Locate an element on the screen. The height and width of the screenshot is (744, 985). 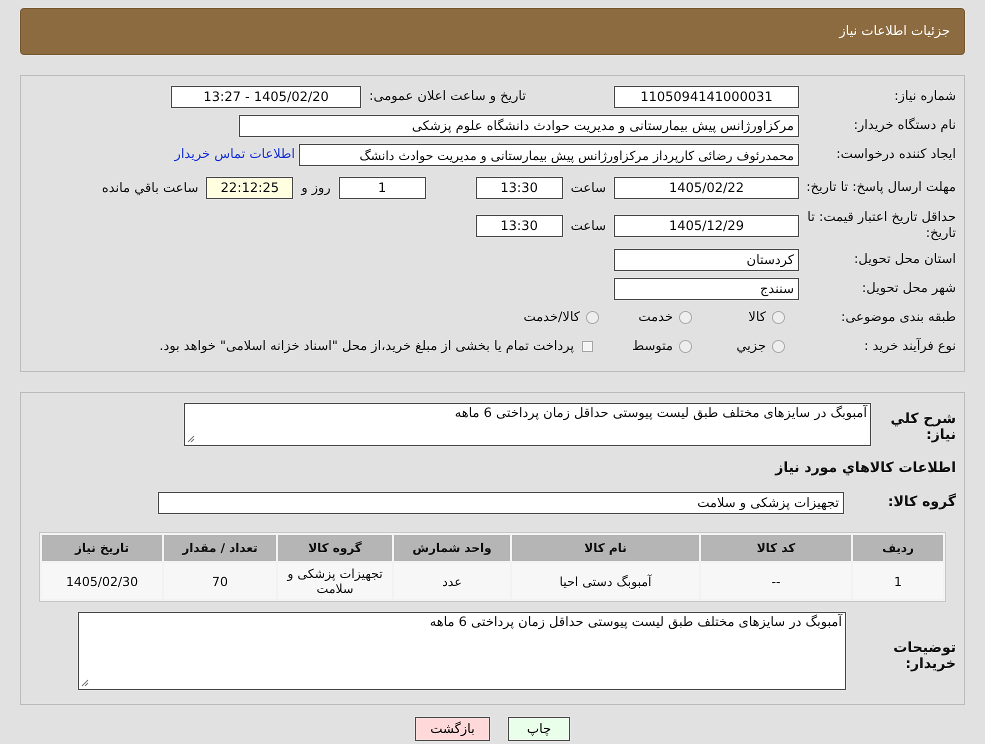
radio-label: کالا is located at coordinates (756, 317).